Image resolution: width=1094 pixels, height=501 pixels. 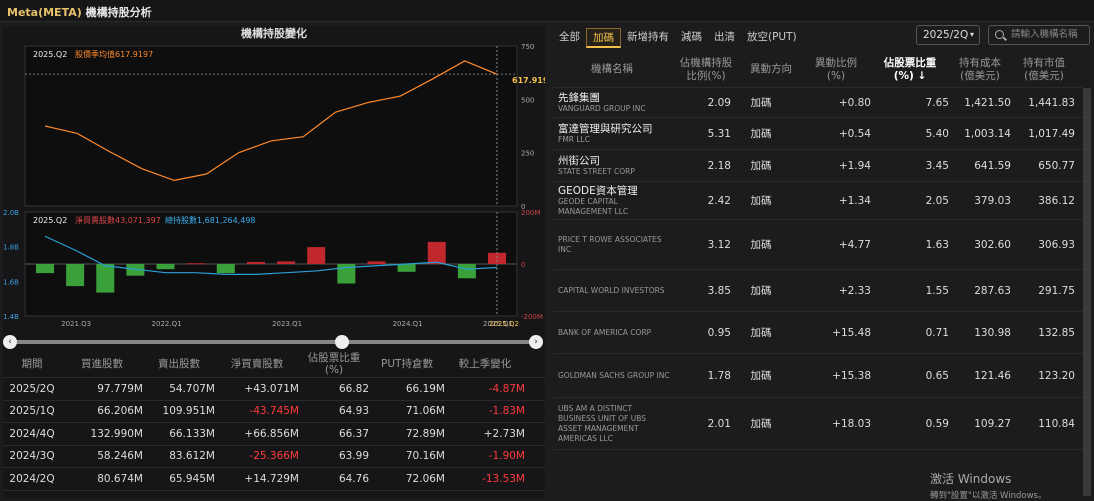 What do you see at coordinates (10, 342) in the screenshot?
I see `range-prev-icon: ‹` at bounding box center [10, 342].